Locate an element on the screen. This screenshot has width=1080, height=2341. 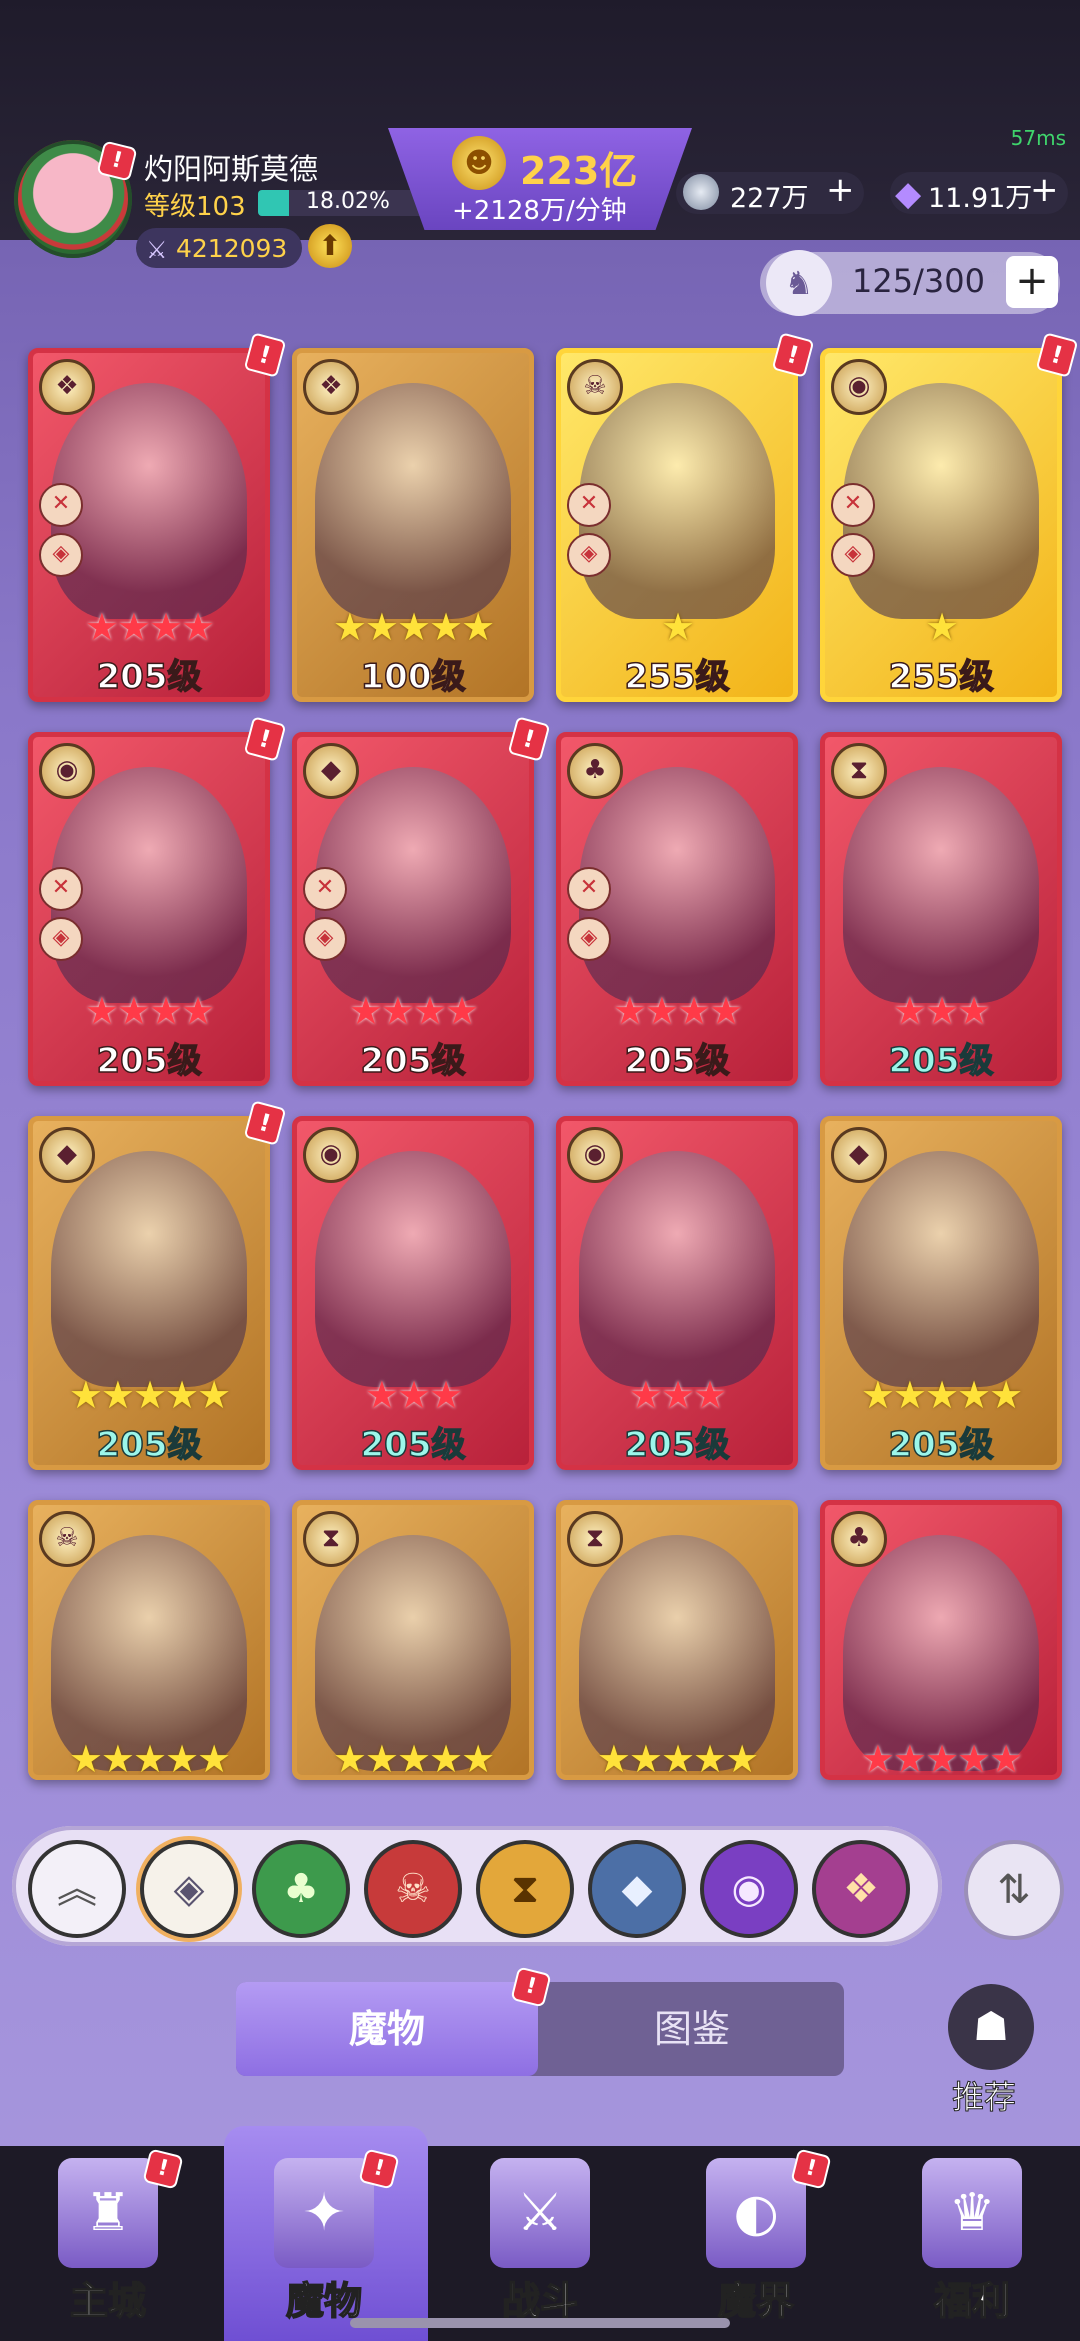
monster-card: ♣ ★★★★★ is located at coordinates (941, 1640).